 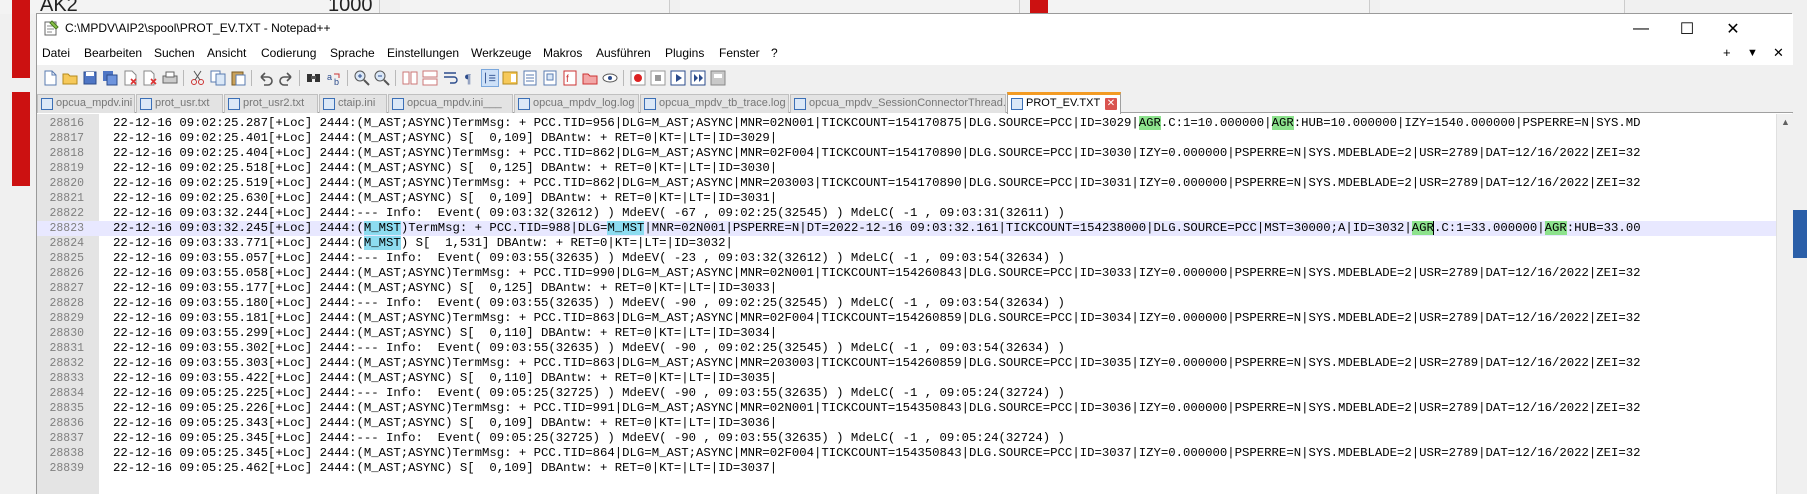 What do you see at coordinates (174, 53) in the screenshot?
I see `menu-suchen: Suchen` at bounding box center [174, 53].